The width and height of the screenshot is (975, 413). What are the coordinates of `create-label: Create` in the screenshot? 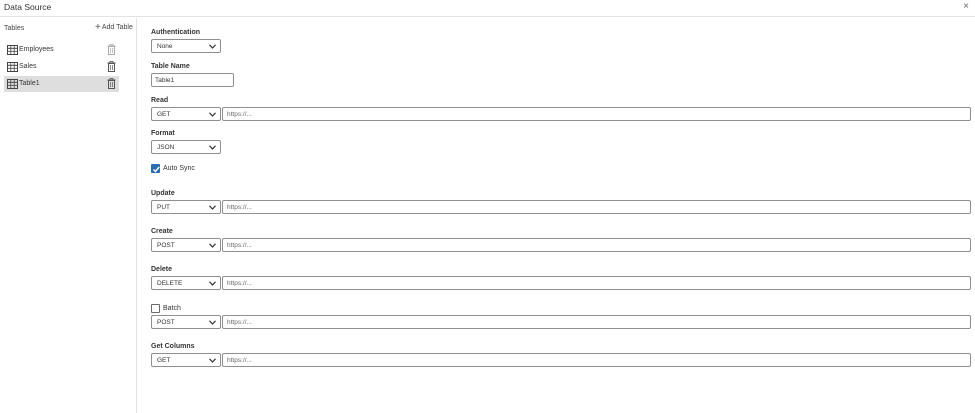 It's located at (162, 231).